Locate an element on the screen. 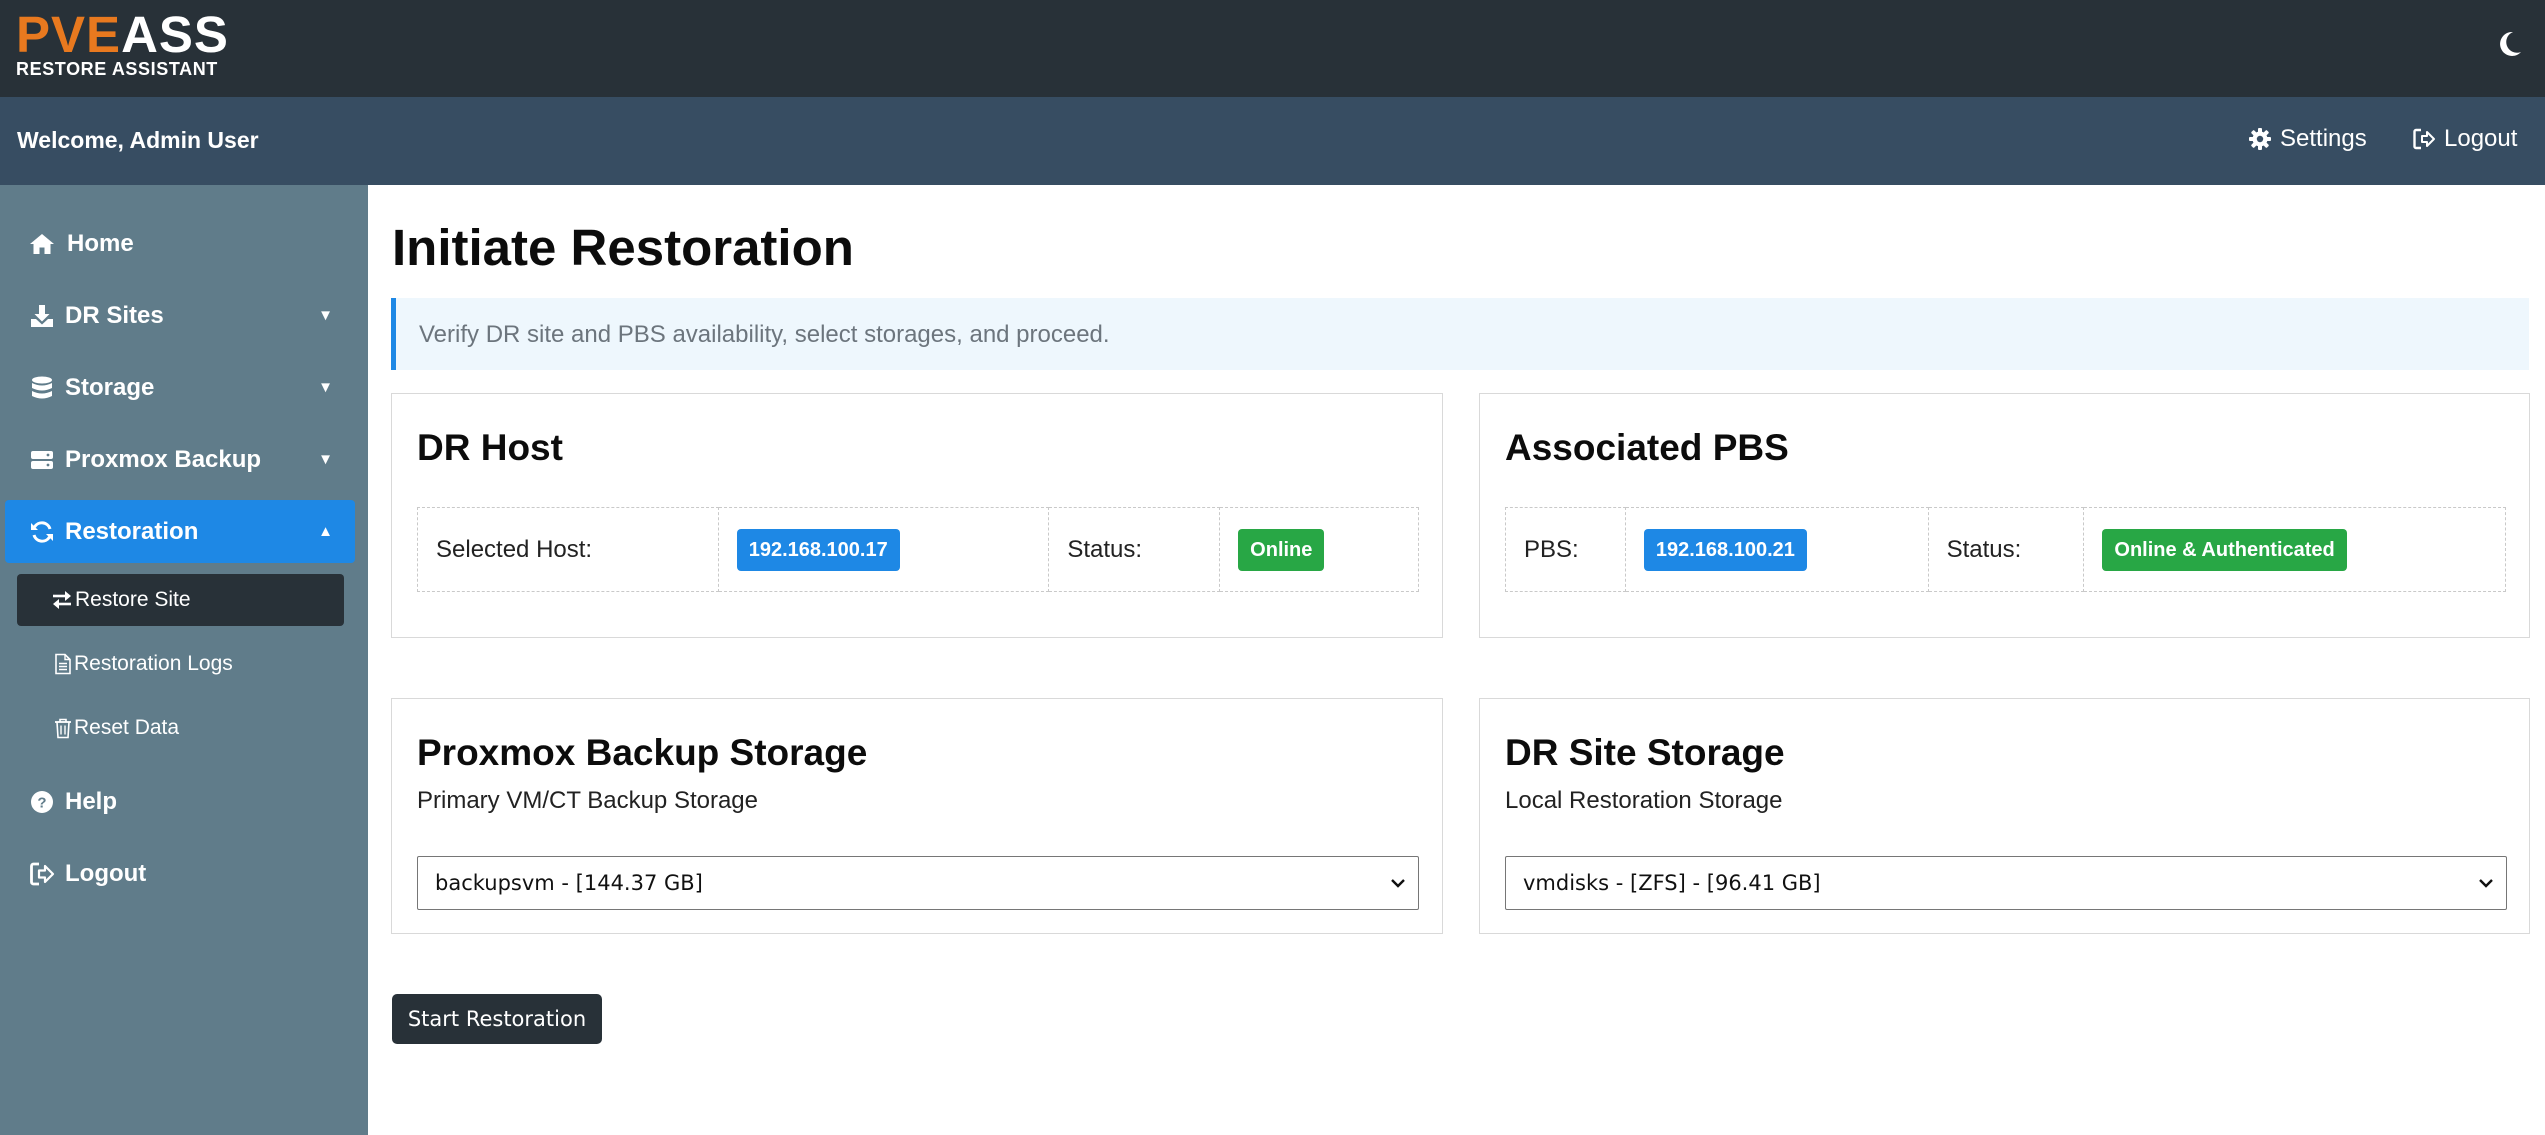 The image size is (2545, 1135). sidebar-item-storage: Storage ▼ is located at coordinates (180, 387).